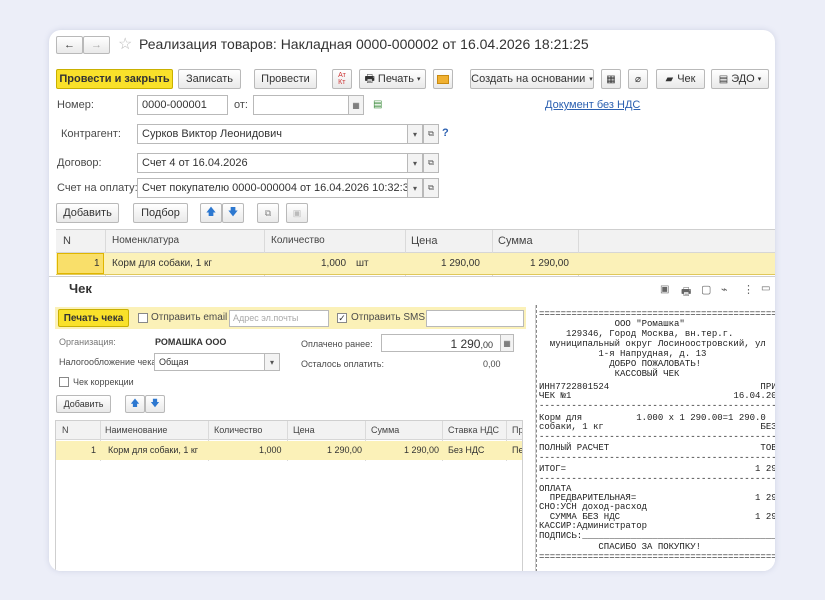 The height and width of the screenshot is (600, 825). I want to click on row-name: Корм для собаки, 1 кг, so click(162, 263).